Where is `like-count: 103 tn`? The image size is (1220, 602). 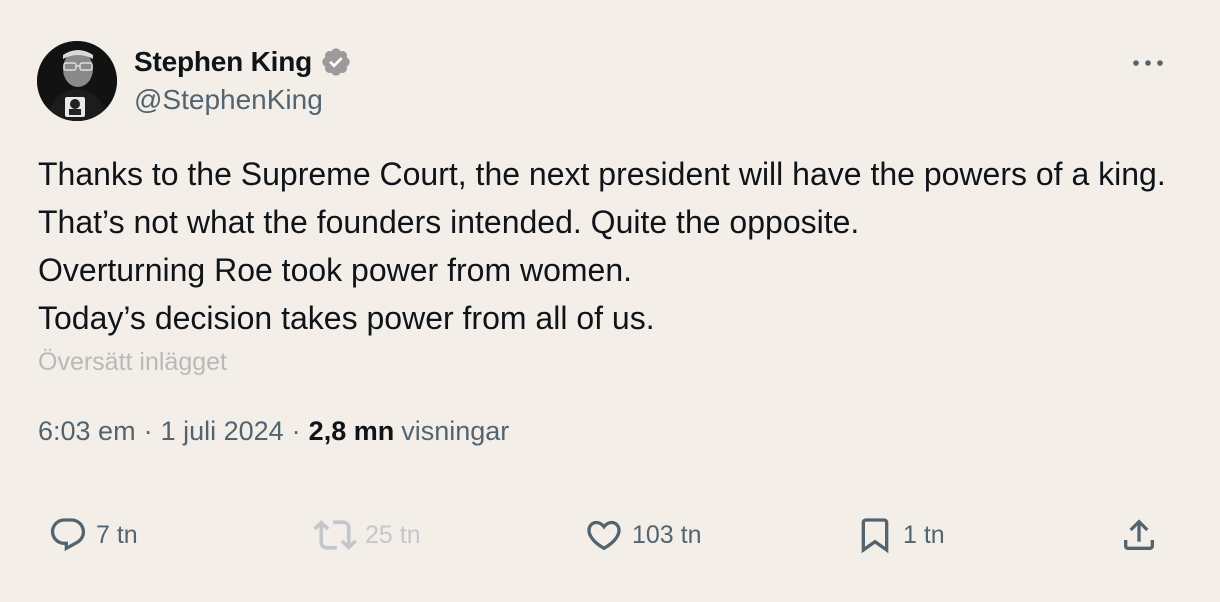 like-count: 103 tn is located at coordinates (667, 534).